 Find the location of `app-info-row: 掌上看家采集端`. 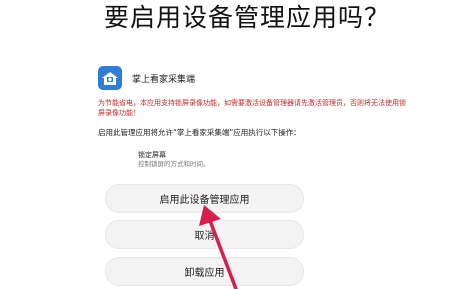

app-info-row: 掌上看家采集端 is located at coordinates (146, 78).